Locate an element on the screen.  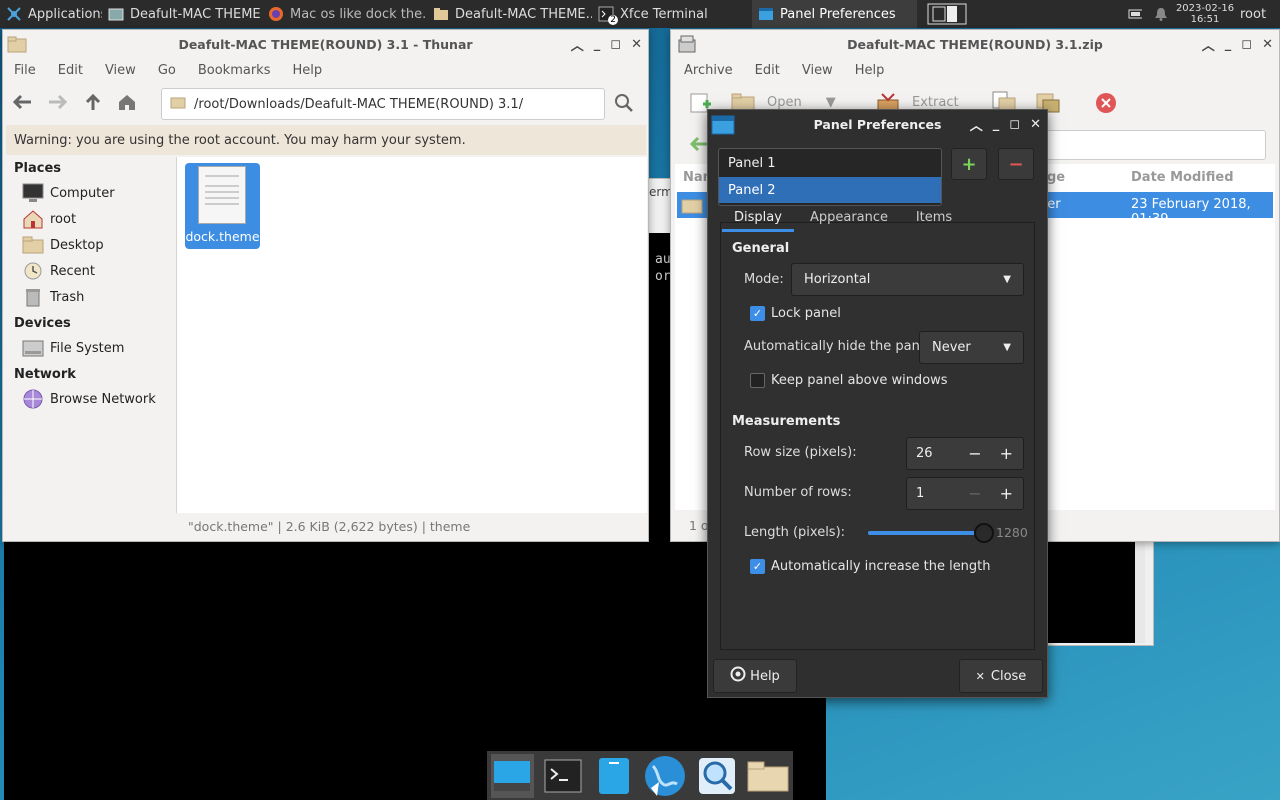
column-header-date: Date Modified is located at coordinates (1182, 177).